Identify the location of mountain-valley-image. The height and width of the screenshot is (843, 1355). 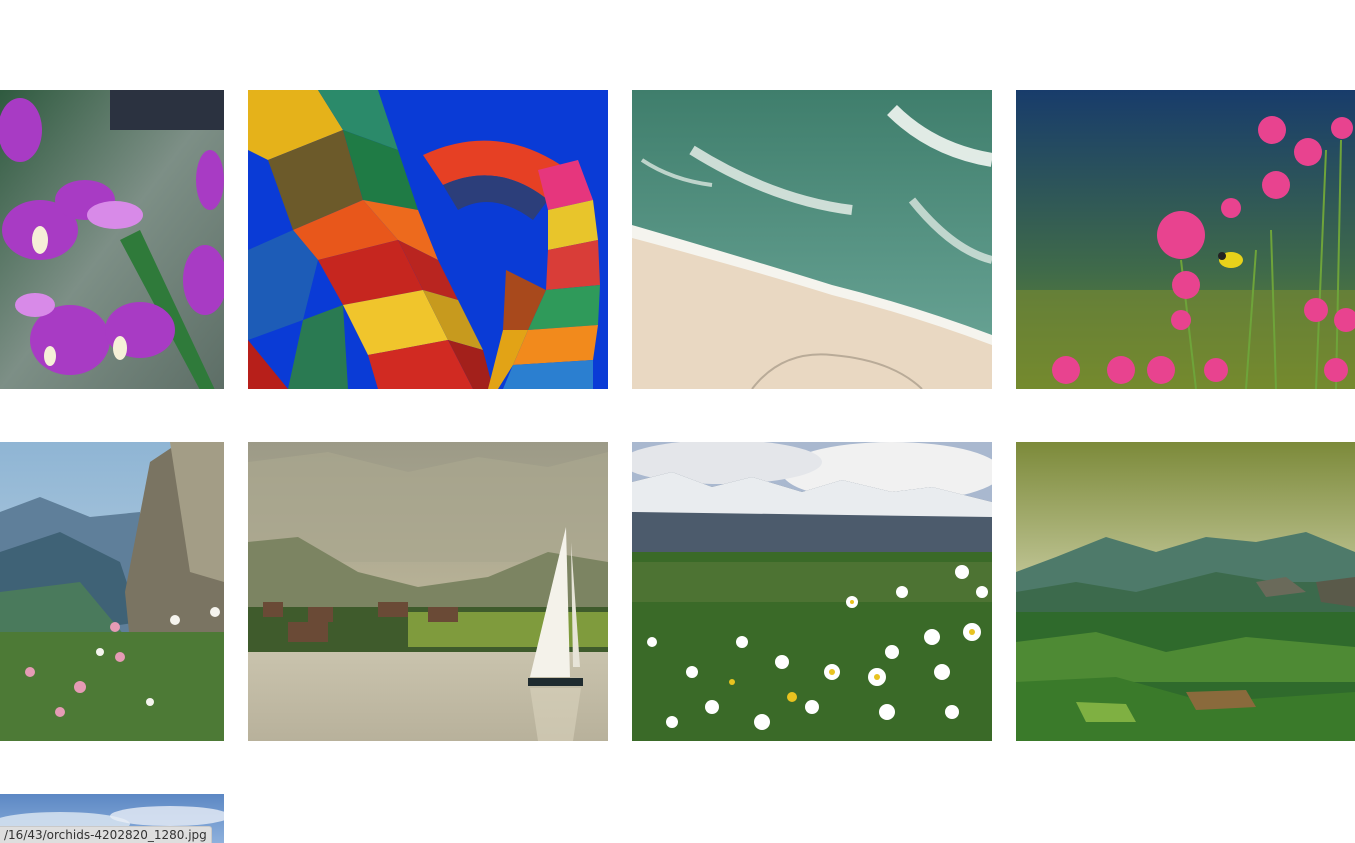
(112, 591).